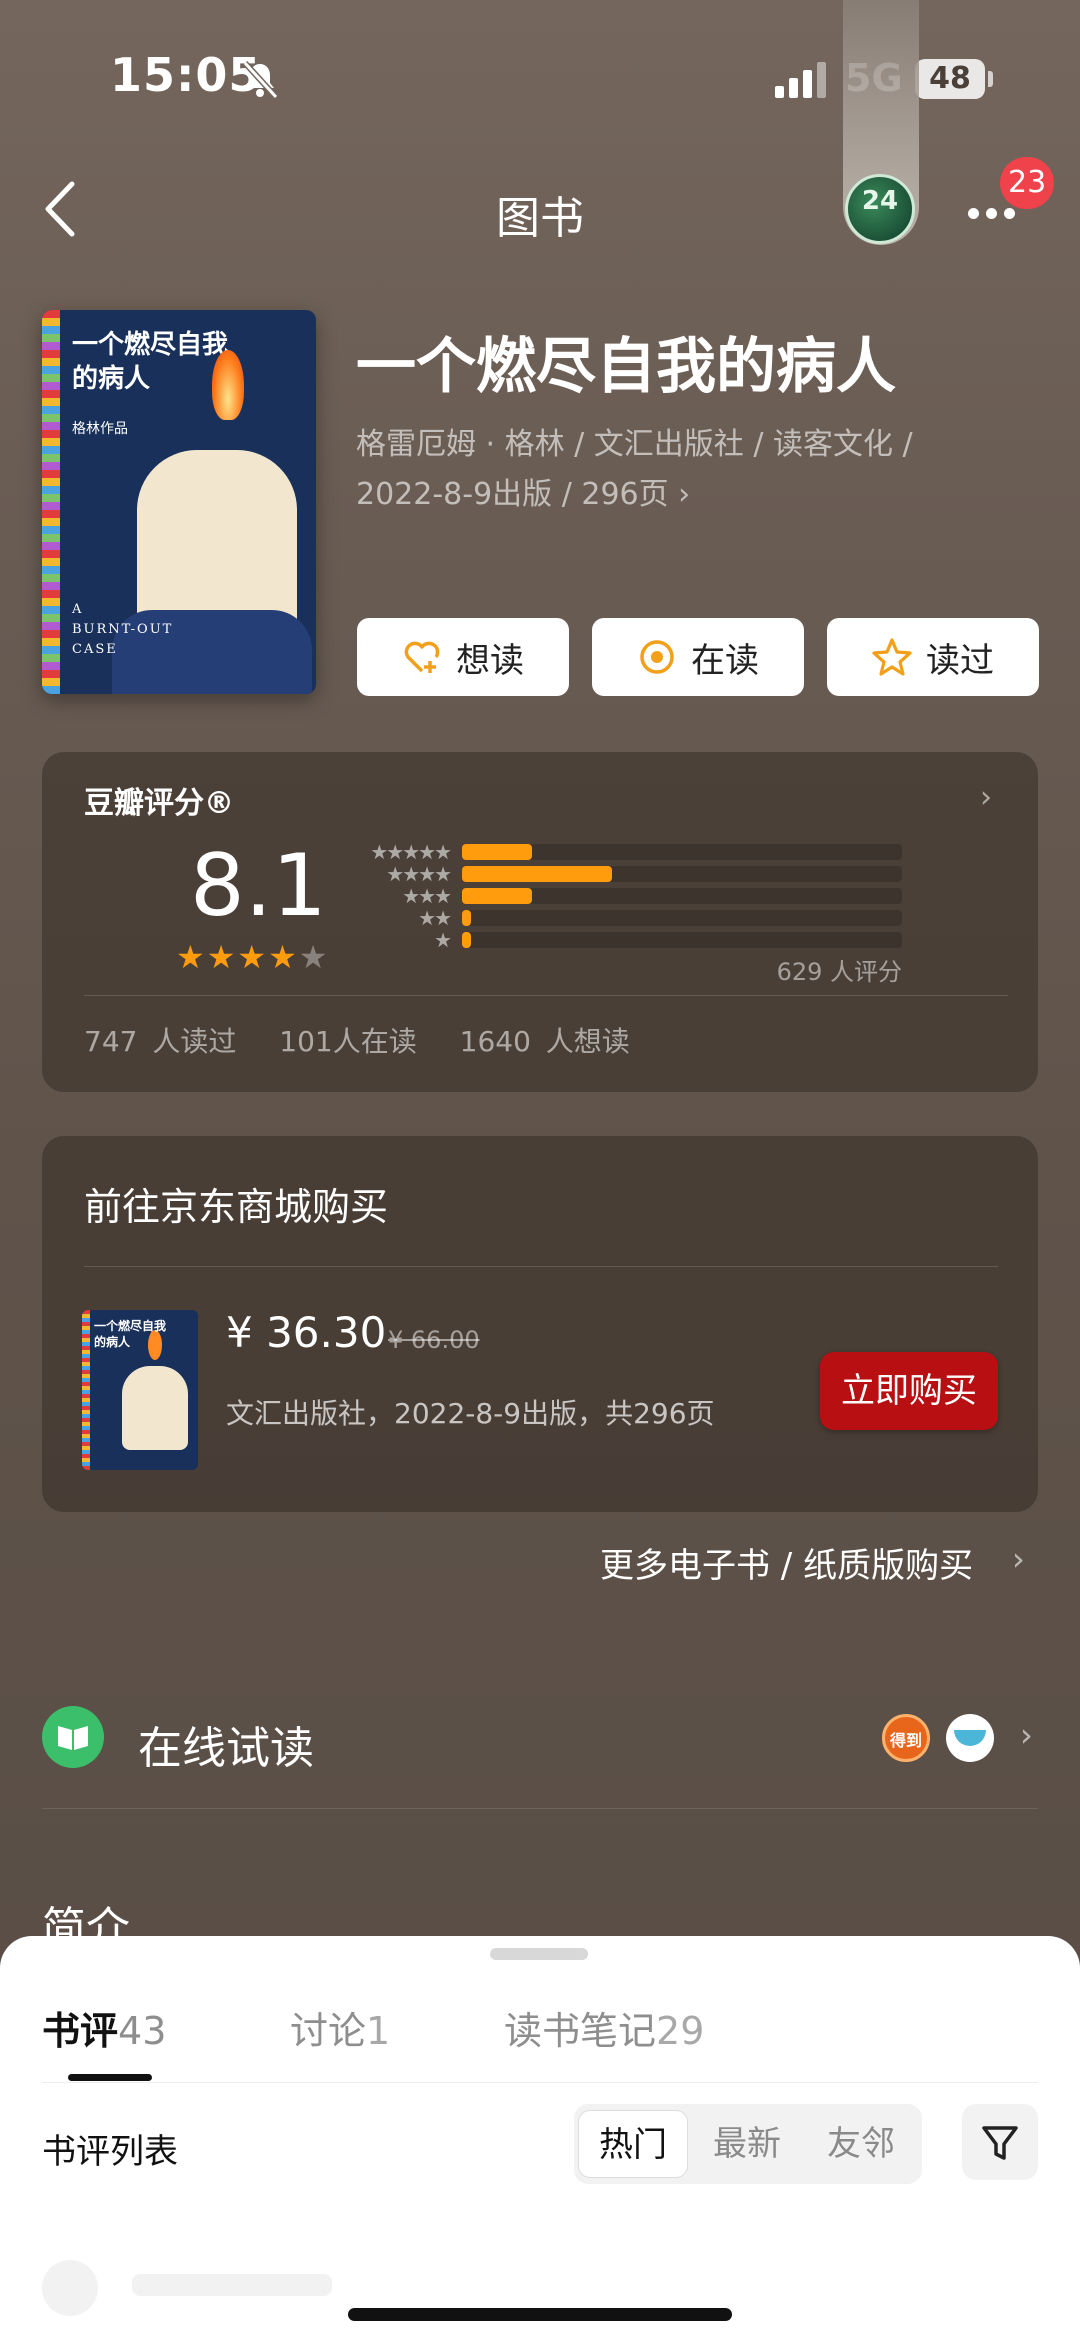 The image size is (1080, 2341). I want to click on tab-indicator, so click(110, 2077).